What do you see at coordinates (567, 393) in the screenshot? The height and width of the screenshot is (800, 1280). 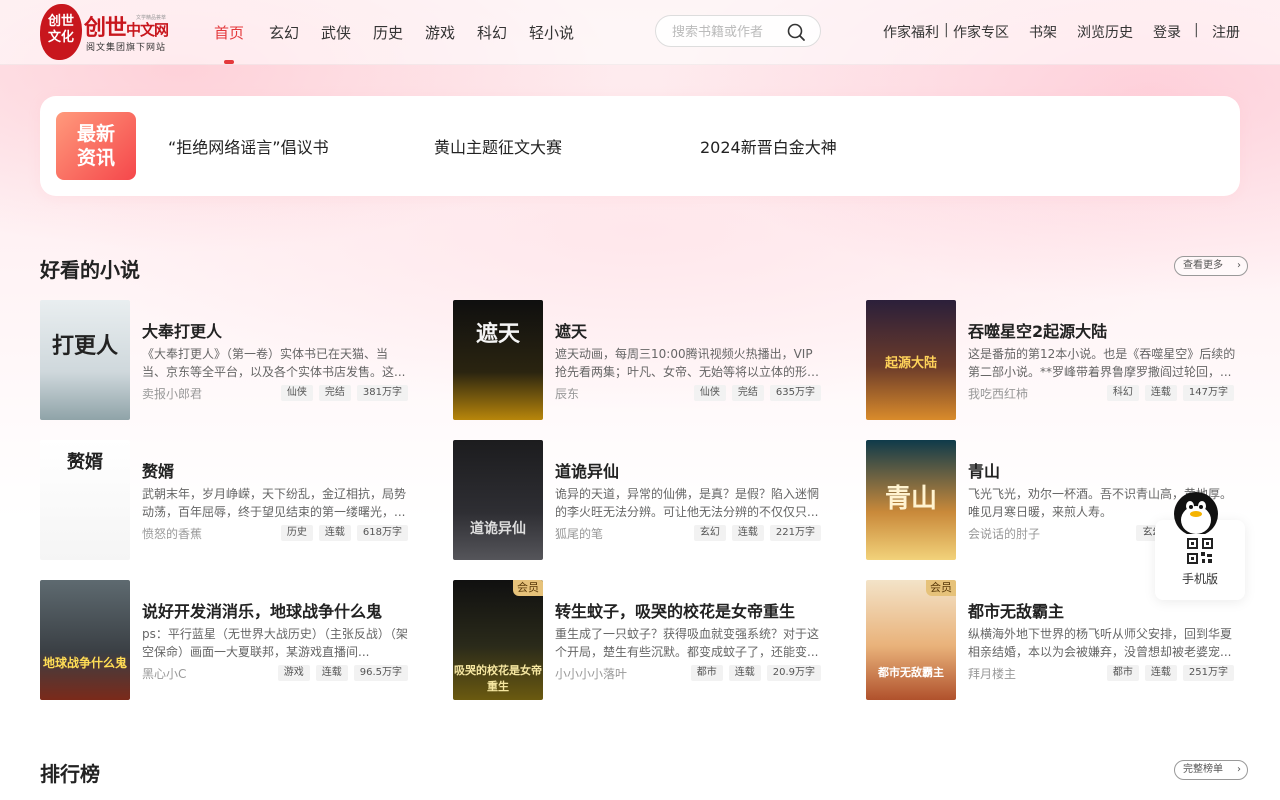 I see `book-author: 辰东` at bounding box center [567, 393].